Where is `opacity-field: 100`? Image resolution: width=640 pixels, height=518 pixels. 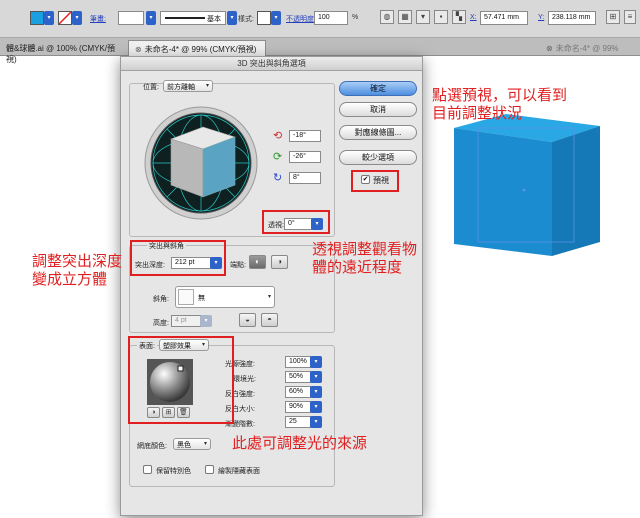
opacity-field: 100 is located at coordinates (331, 18).